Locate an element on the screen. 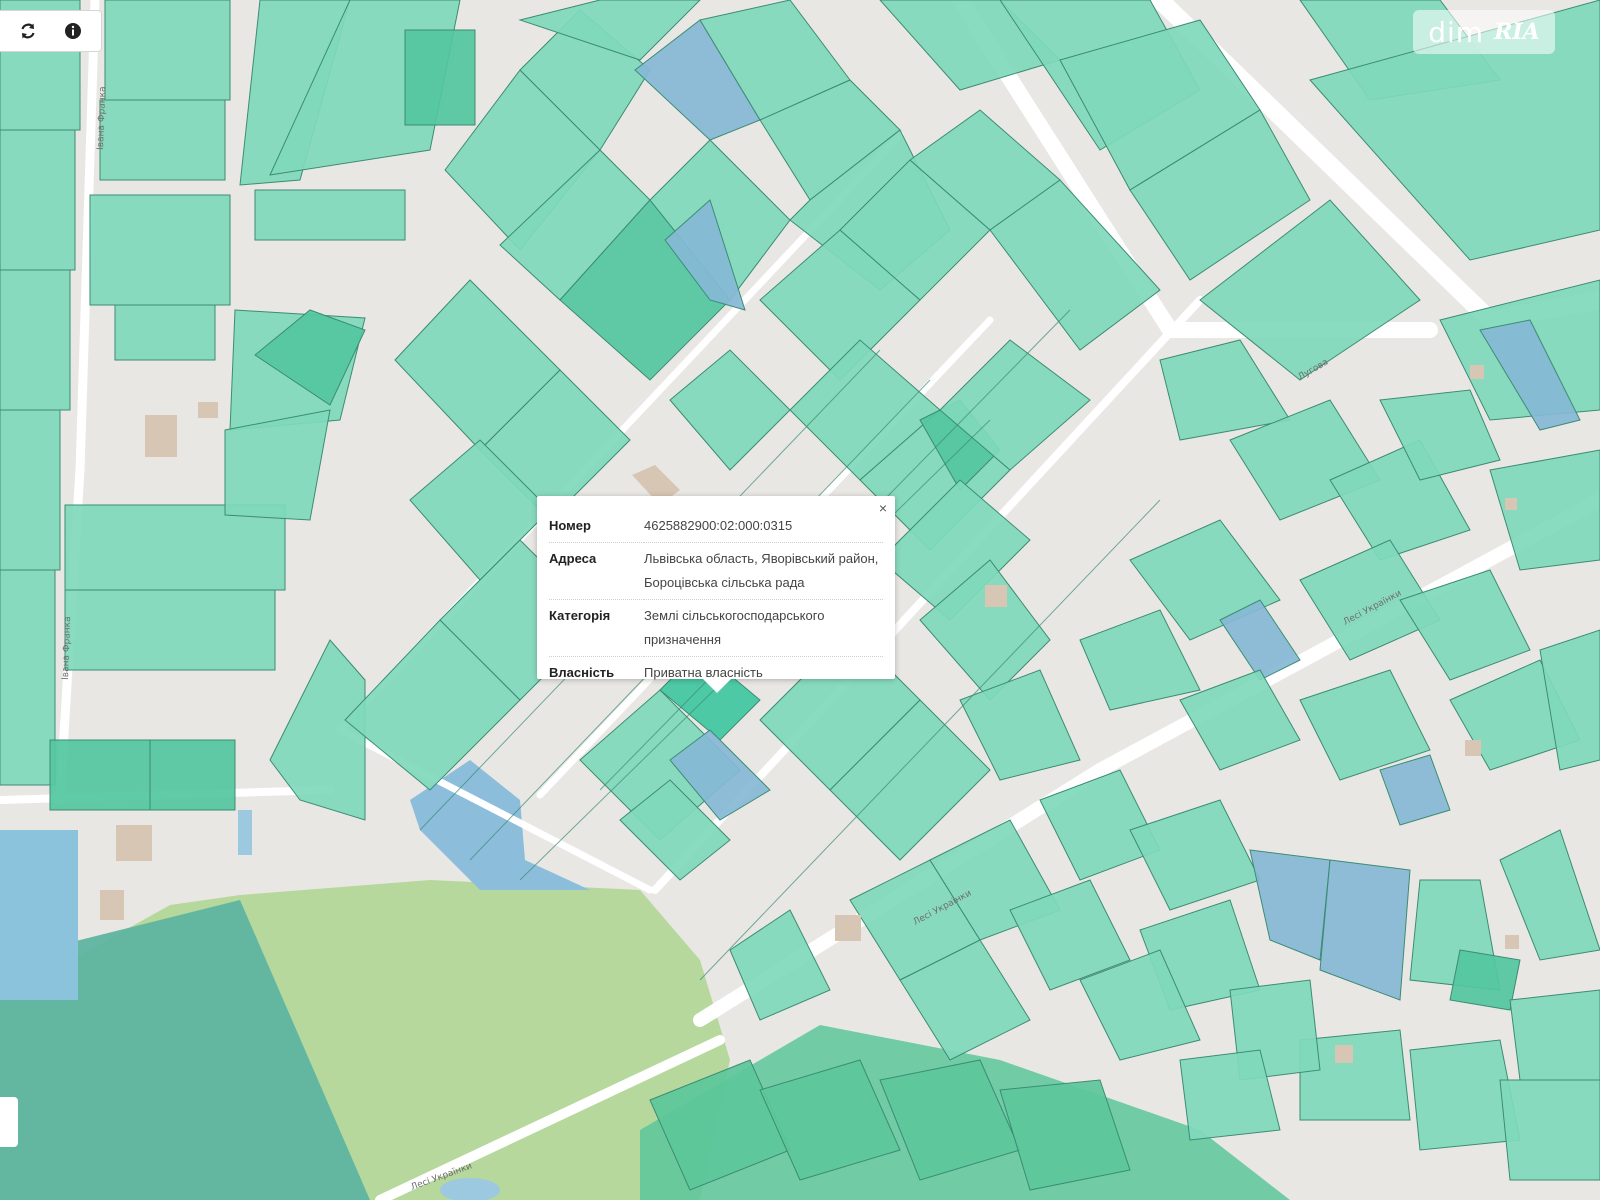  info-button is located at coordinates (73, 31).